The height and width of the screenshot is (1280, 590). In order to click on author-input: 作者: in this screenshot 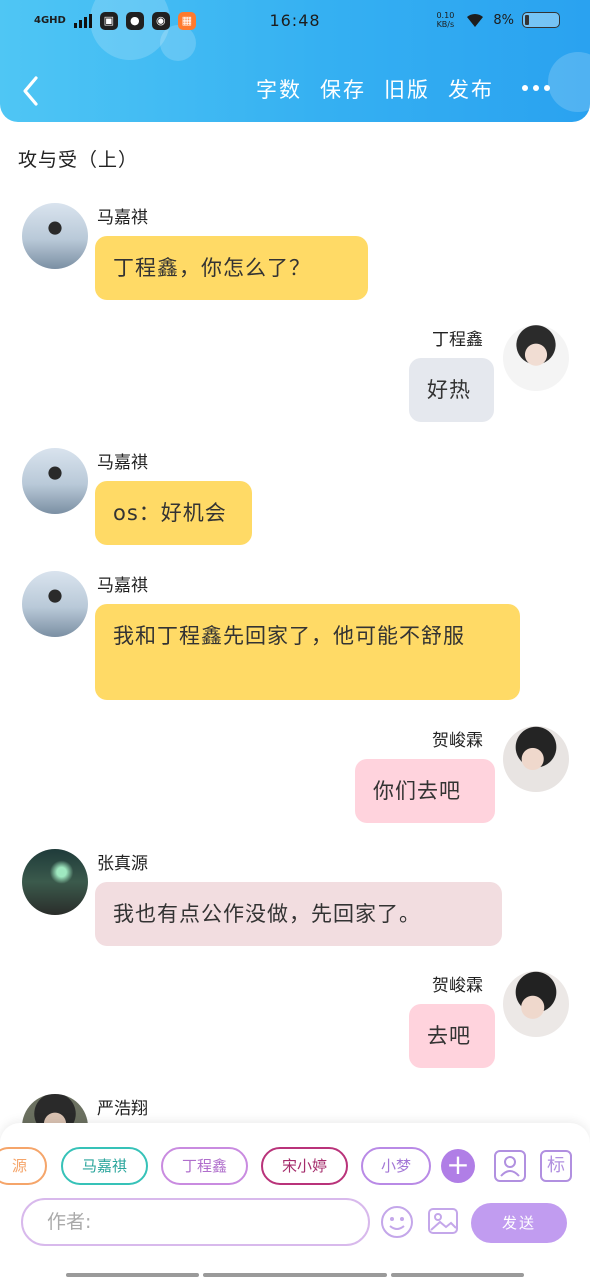, I will do `click(195, 1222)`.